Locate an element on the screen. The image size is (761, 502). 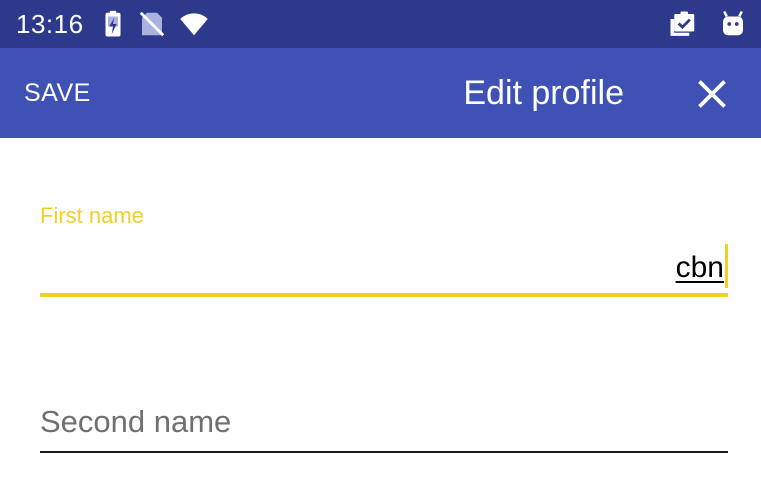
first-name-underline is located at coordinates (384, 295).